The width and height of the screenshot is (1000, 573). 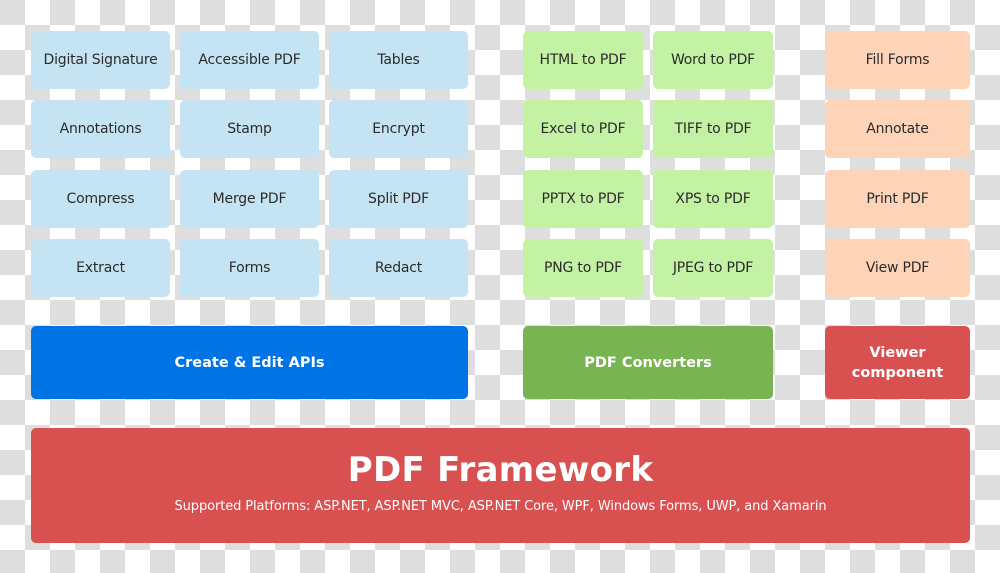 I want to click on pdf-converters-bar: PDF Converters, so click(x=648, y=362).